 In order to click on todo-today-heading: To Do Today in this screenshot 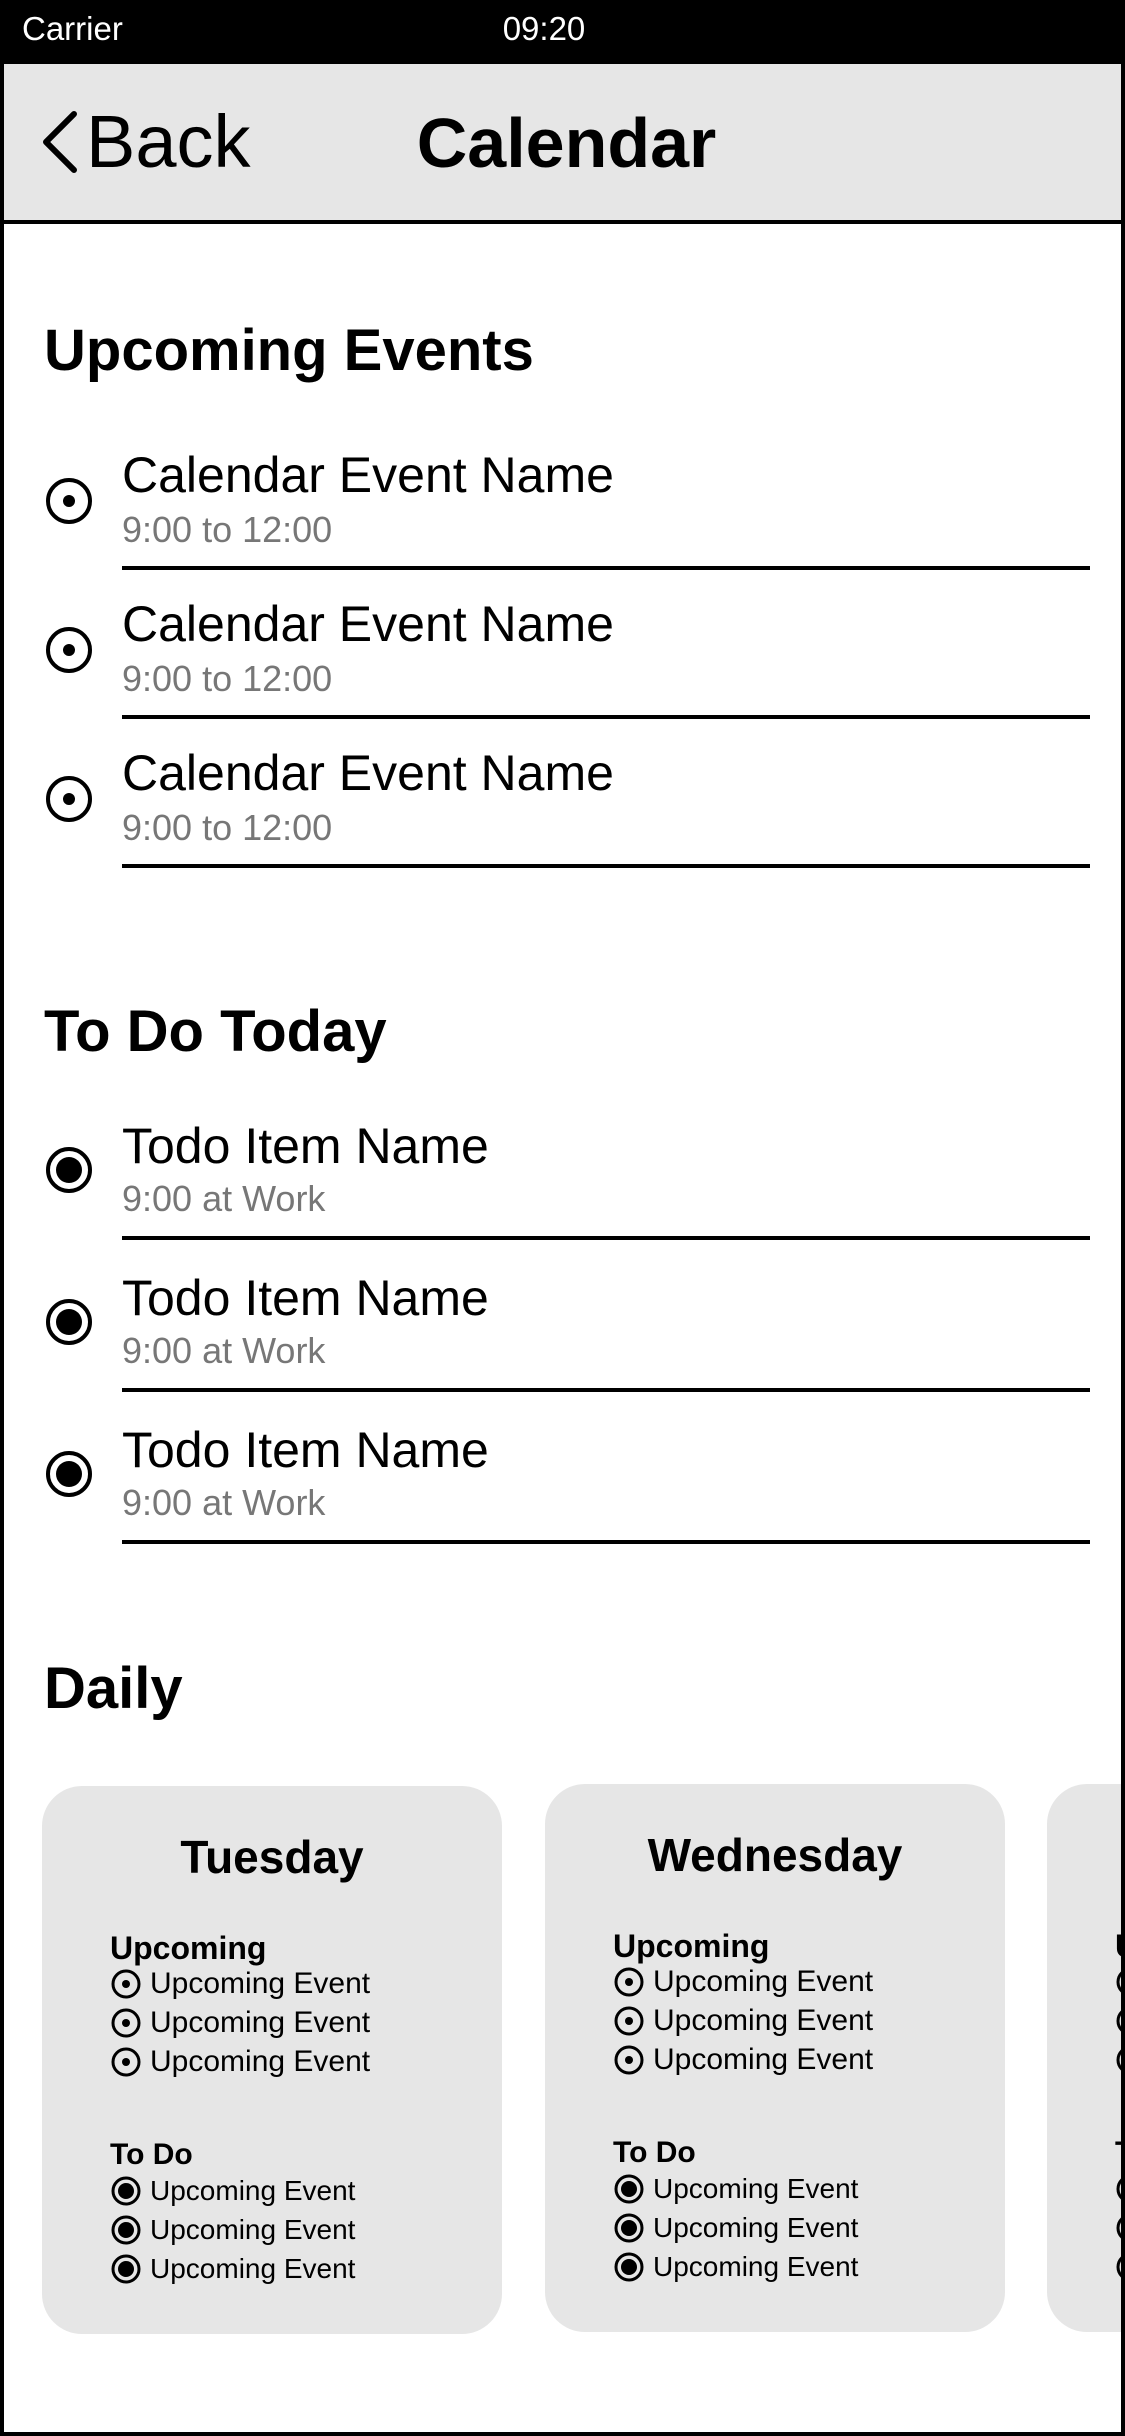, I will do `click(215, 1031)`.